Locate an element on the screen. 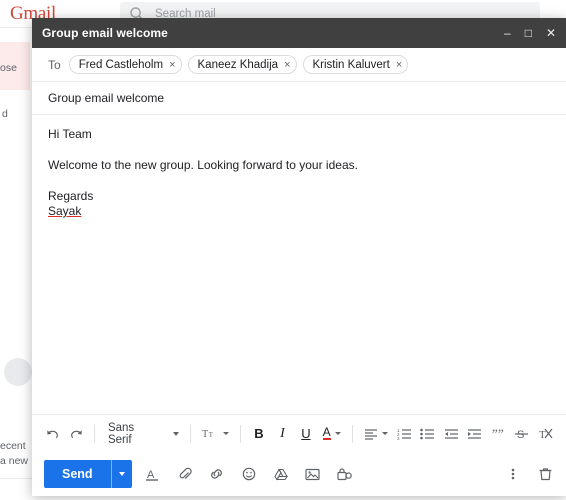  confidential-mode-icon is located at coordinates (345, 474).